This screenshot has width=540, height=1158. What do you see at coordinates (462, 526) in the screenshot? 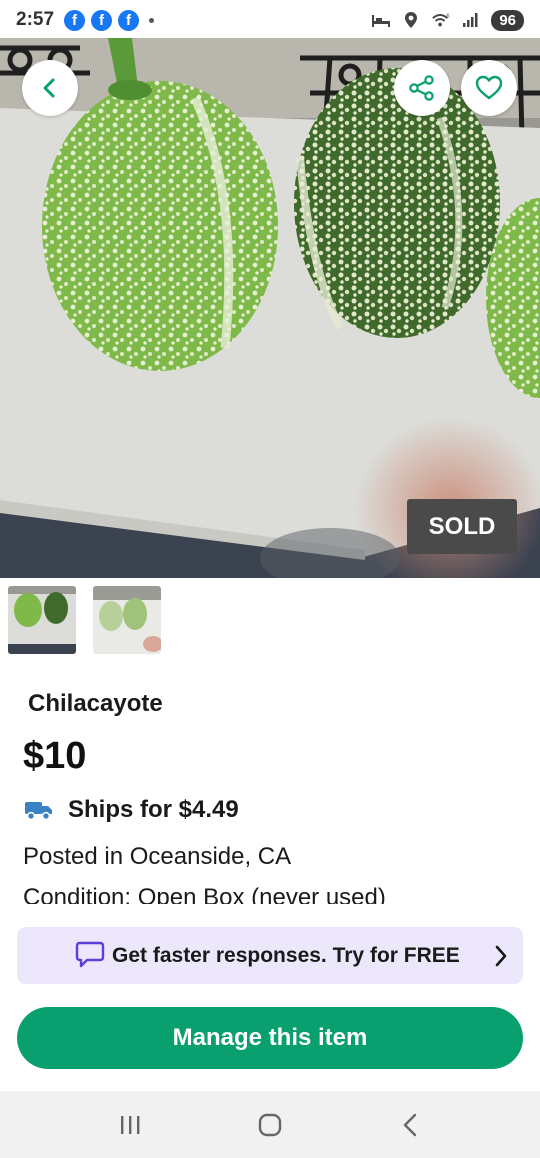
I see `sold-badge: SOLD` at bounding box center [462, 526].